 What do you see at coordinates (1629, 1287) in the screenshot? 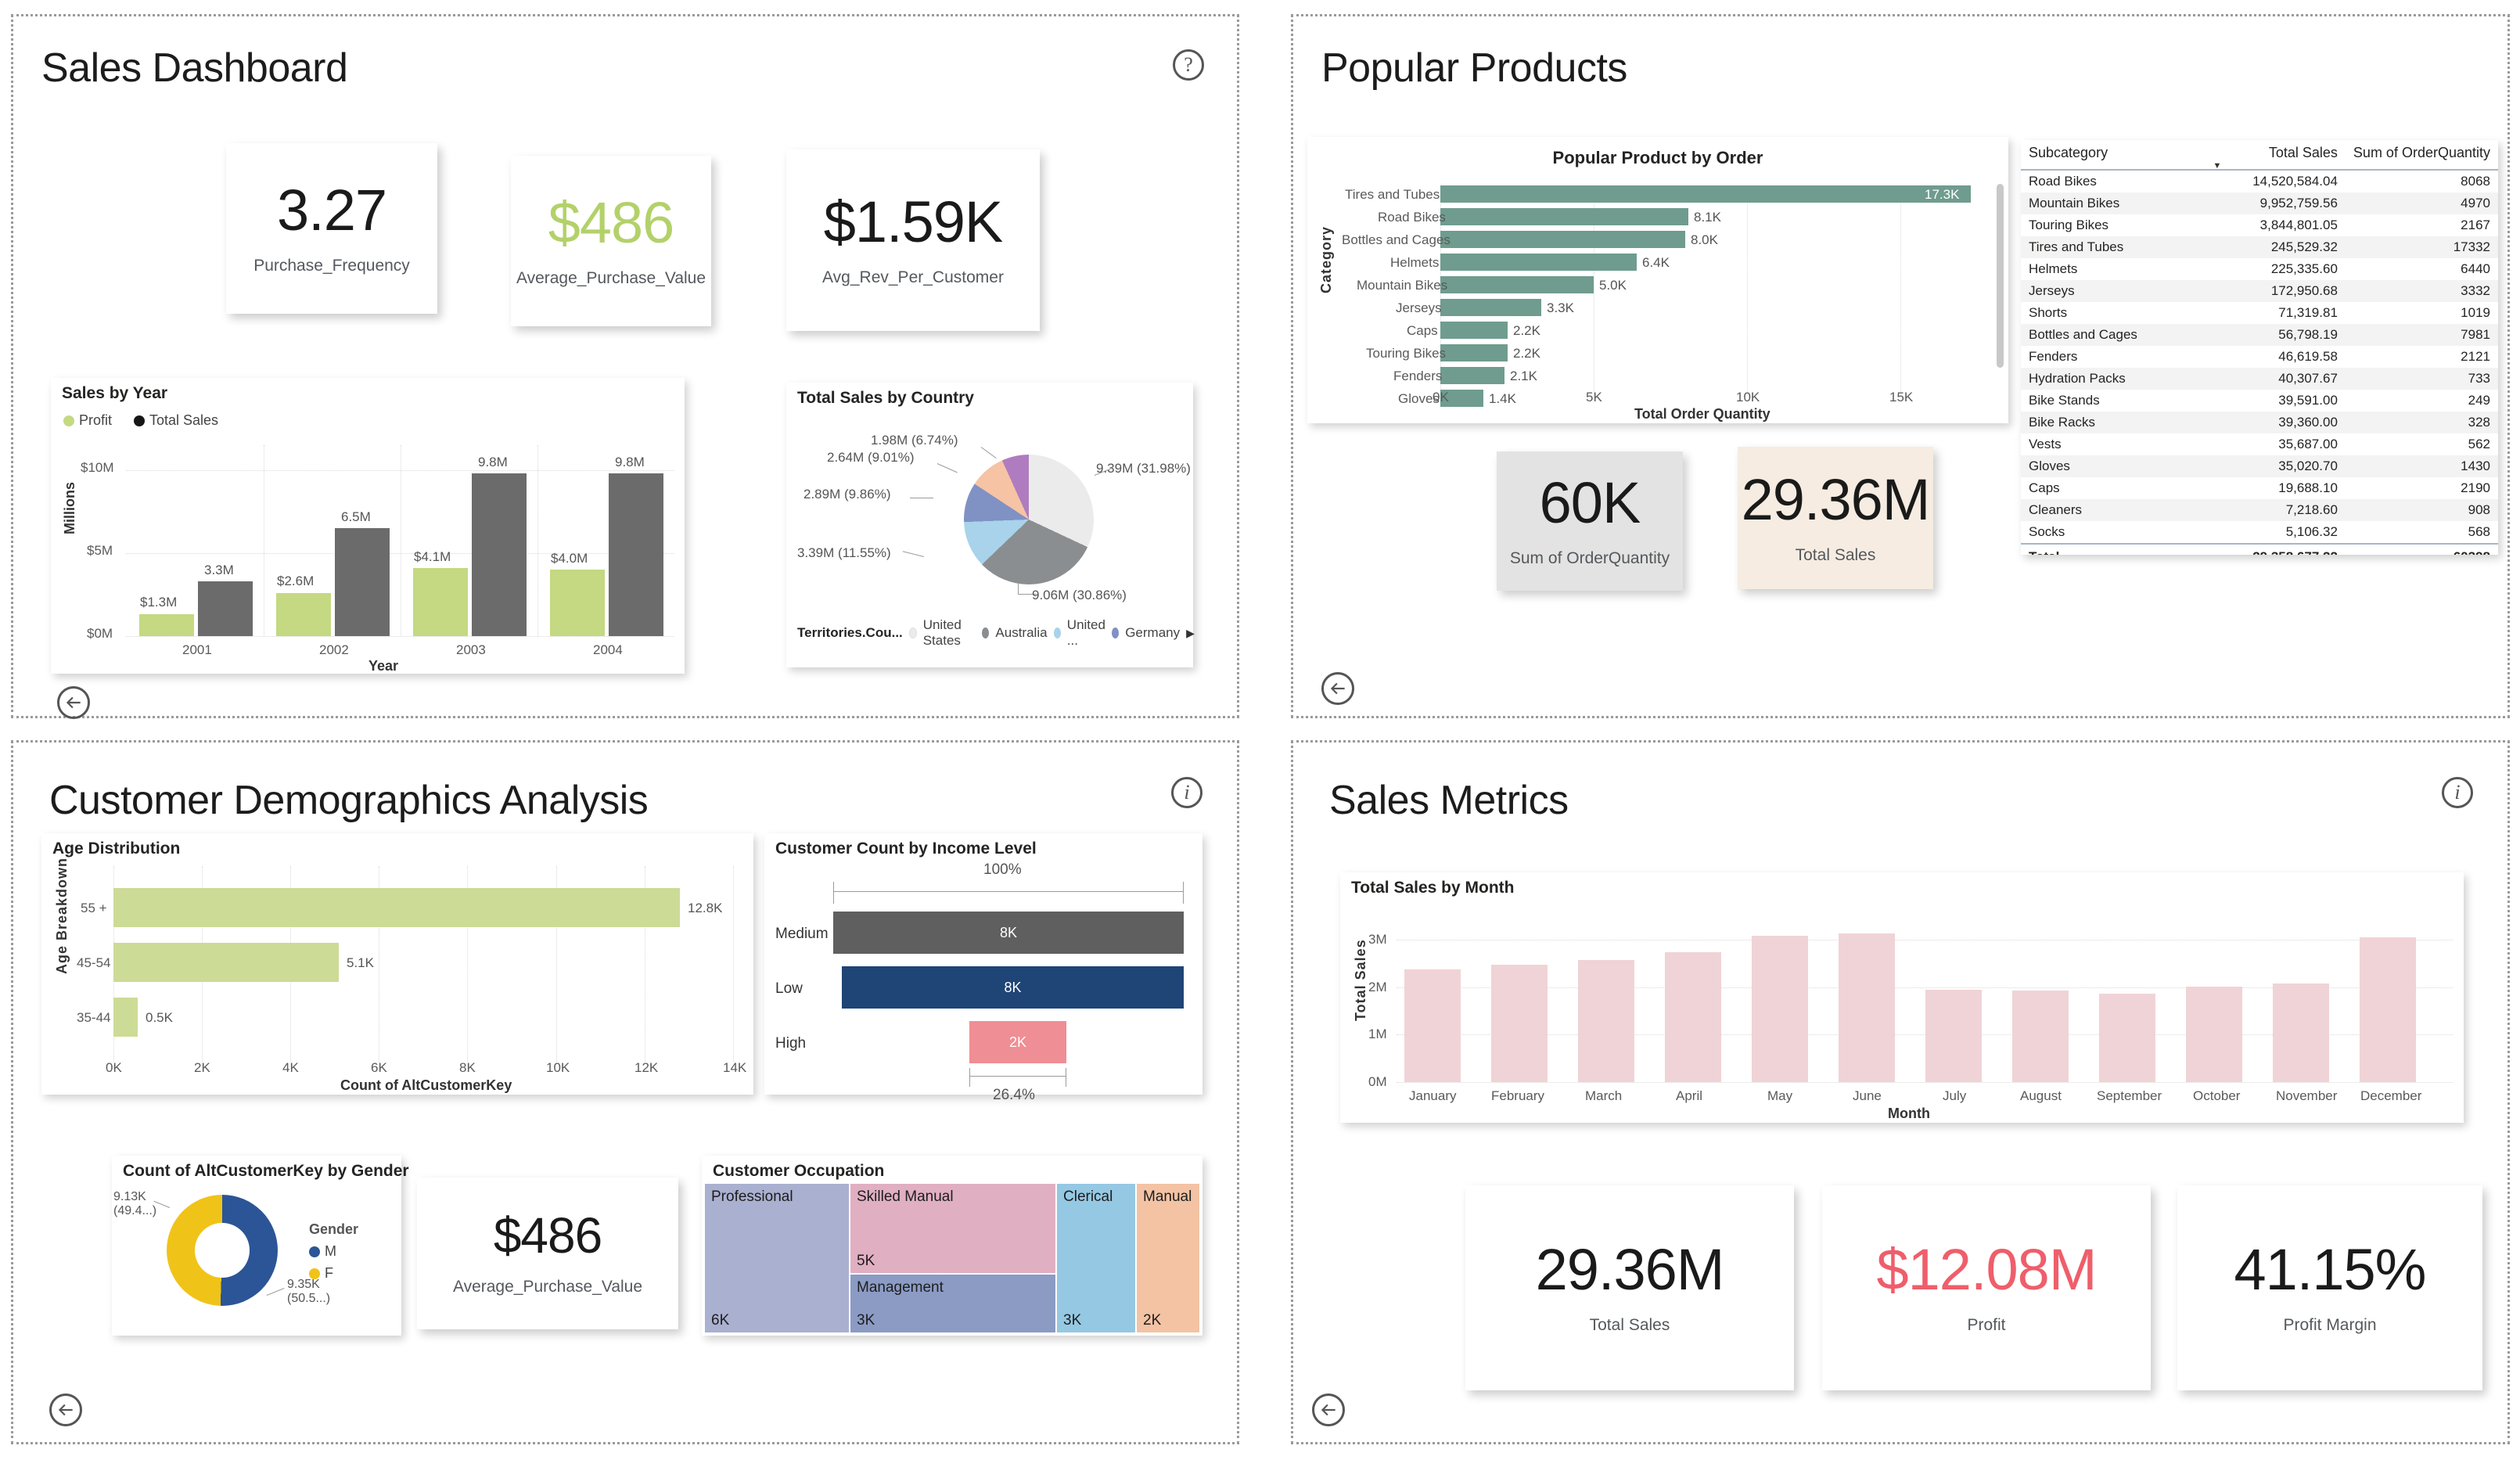
I see `kpi-total-sales-metrics: 29.36M Total Sales` at bounding box center [1629, 1287].